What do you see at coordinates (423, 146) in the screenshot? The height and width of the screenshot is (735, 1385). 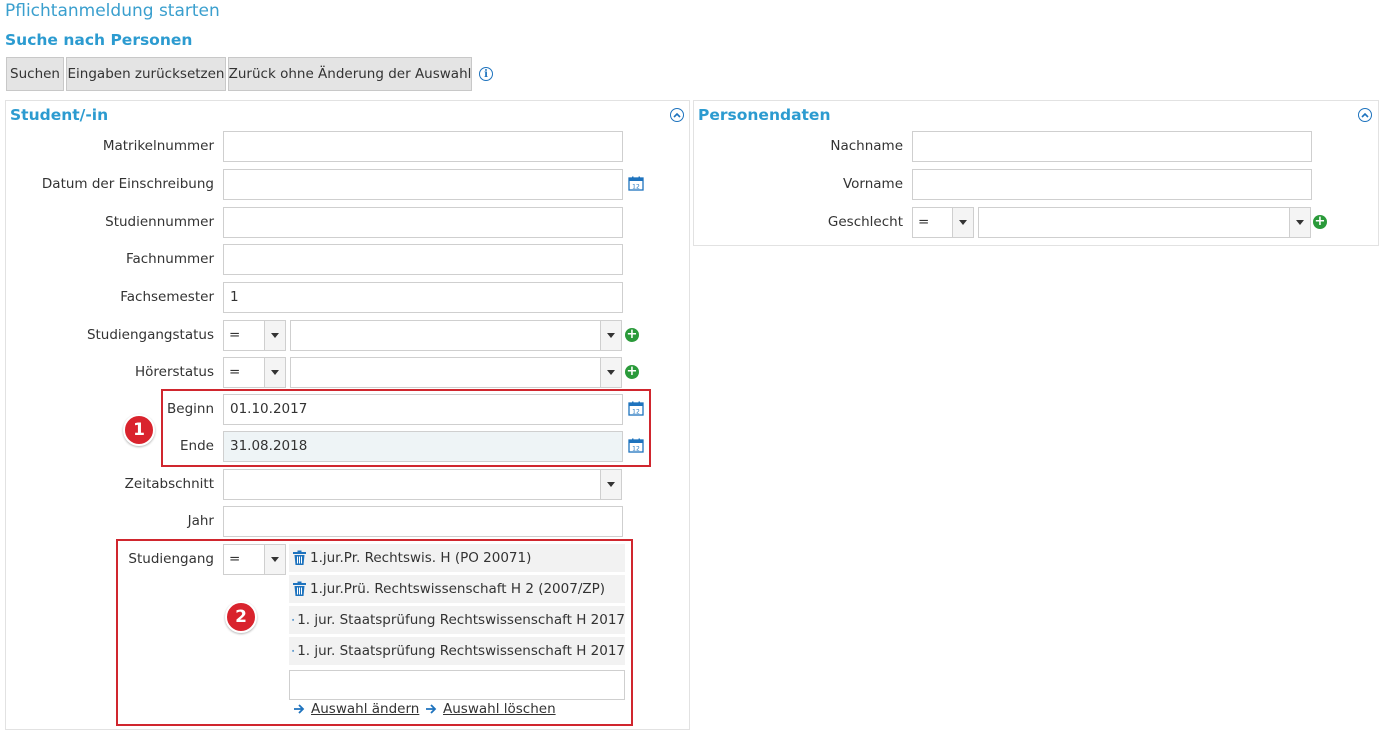 I see `matrikelnummer-input` at bounding box center [423, 146].